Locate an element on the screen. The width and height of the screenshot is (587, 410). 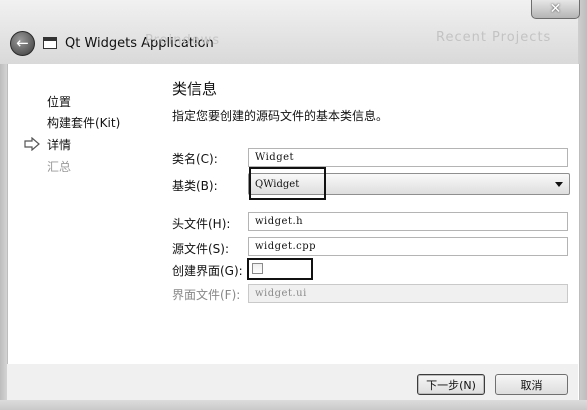
page-title: 类信息 is located at coordinates (195, 89).